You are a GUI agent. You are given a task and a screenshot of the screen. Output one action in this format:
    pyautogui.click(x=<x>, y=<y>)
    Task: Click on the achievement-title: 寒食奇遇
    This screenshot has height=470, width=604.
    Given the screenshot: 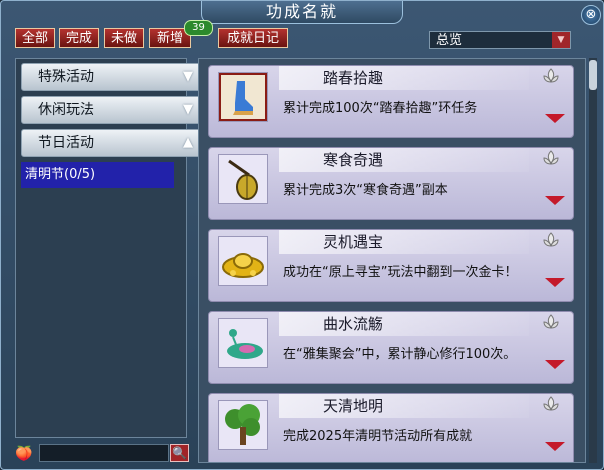 What is the action you would take?
    pyautogui.click(x=404, y=160)
    